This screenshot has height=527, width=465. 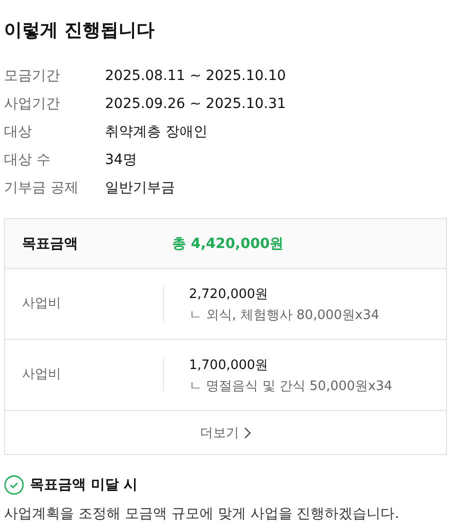 What do you see at coordinates (247, 432) in the screenshot?
I see `chevron-right-icon` at bounding box center [247, 432].